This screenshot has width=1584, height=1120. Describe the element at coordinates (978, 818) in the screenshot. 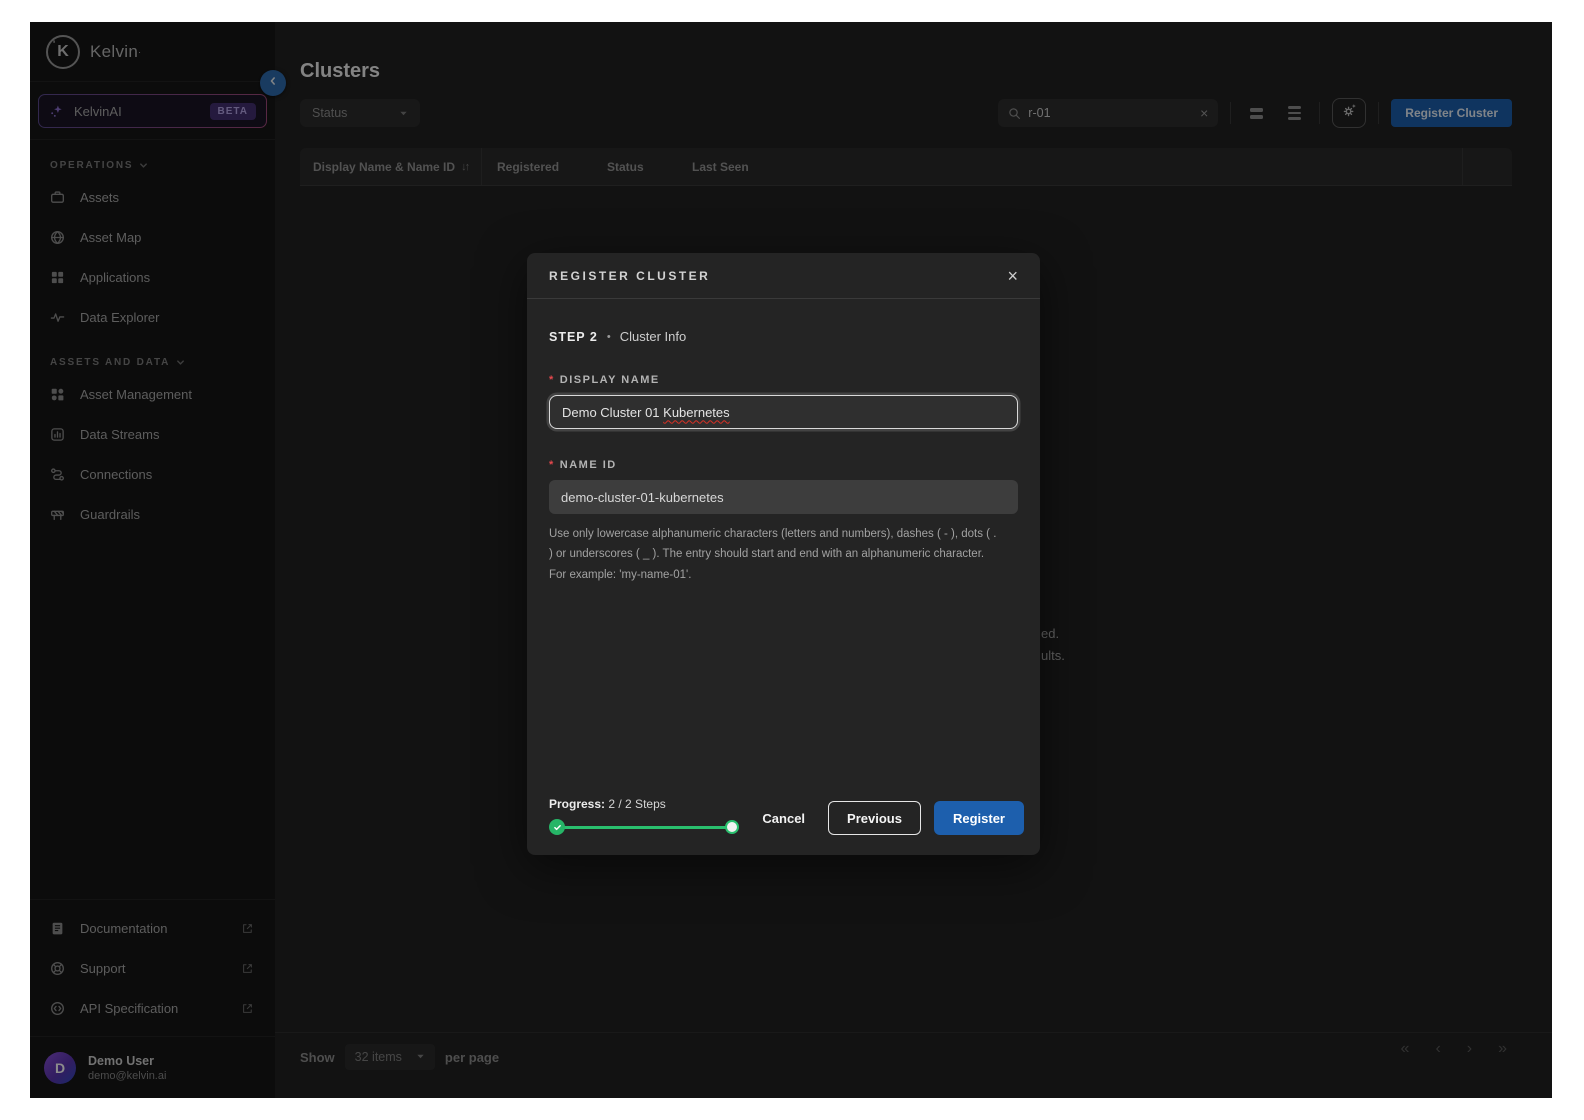

I see `register-button: Register` at that location.